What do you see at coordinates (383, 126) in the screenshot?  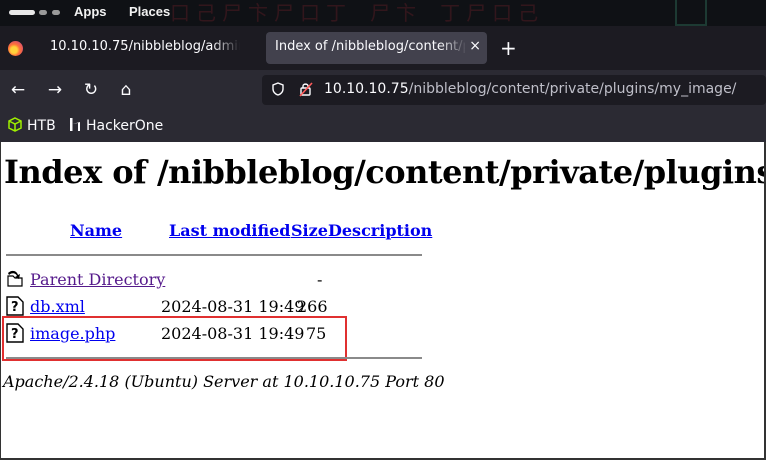 I see `bookmarks-toolbar: HTB HackerOne` at bounding box center [383, 126].